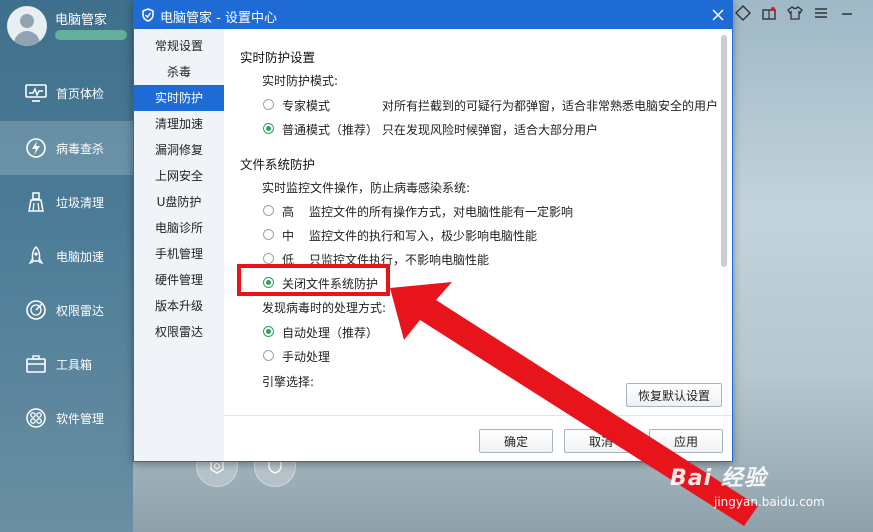 The width and height of the screenshot is (873, 532). What do you see at coordinates (80, 202) in the screenshot?
I see `main-nav-label: 垃圾清理` at bounding box center [80, 202].